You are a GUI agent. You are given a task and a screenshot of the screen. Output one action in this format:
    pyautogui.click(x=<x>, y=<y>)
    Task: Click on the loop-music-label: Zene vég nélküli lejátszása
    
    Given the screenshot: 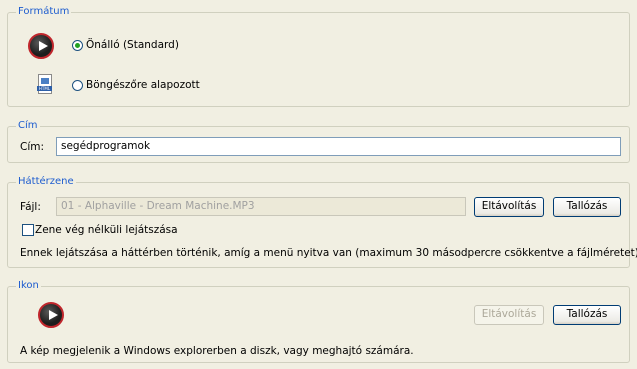 What is the action you would take?
    pyautogui.click(x=106, y=230)
    